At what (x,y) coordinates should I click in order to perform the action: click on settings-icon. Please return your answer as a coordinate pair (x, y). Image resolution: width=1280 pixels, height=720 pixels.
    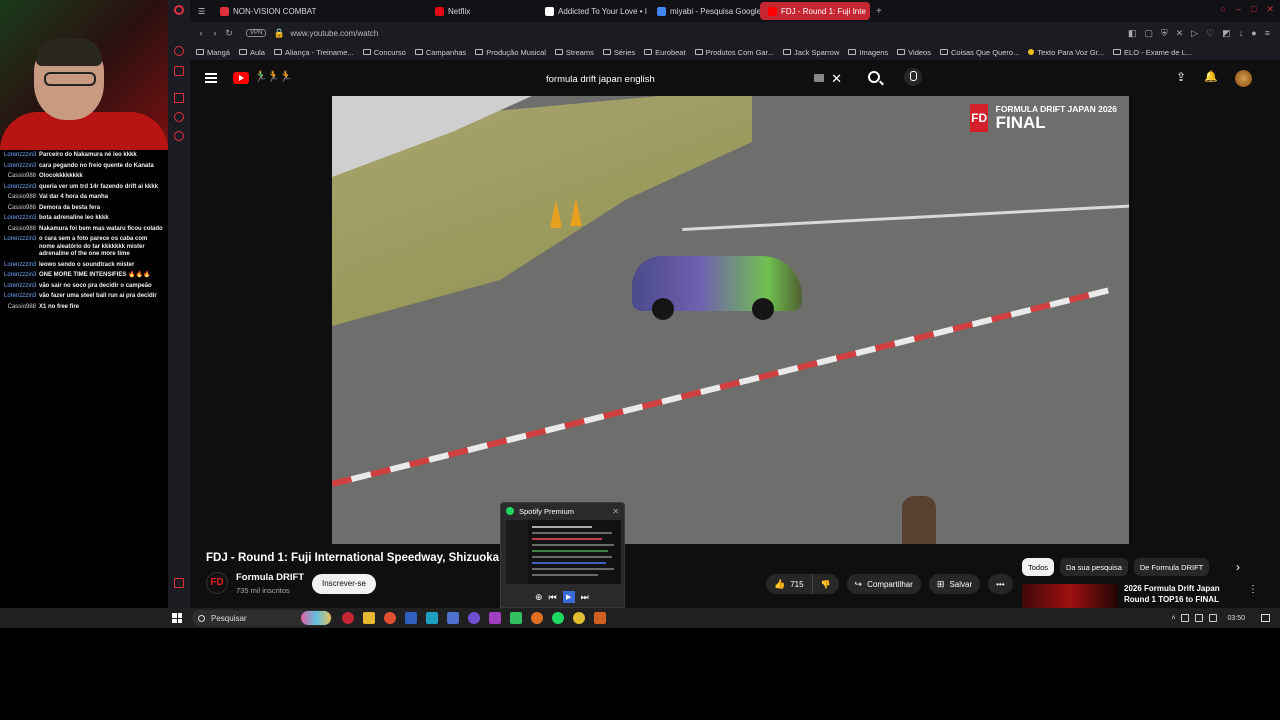
    Looking at the image, I should click on (179, 583).